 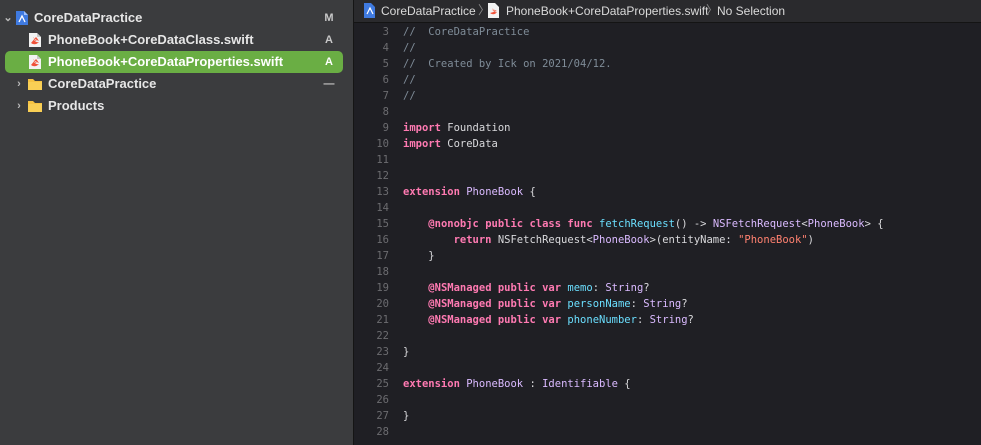 I want to click on code-text: import CoreData, so click(x=450, y=144).